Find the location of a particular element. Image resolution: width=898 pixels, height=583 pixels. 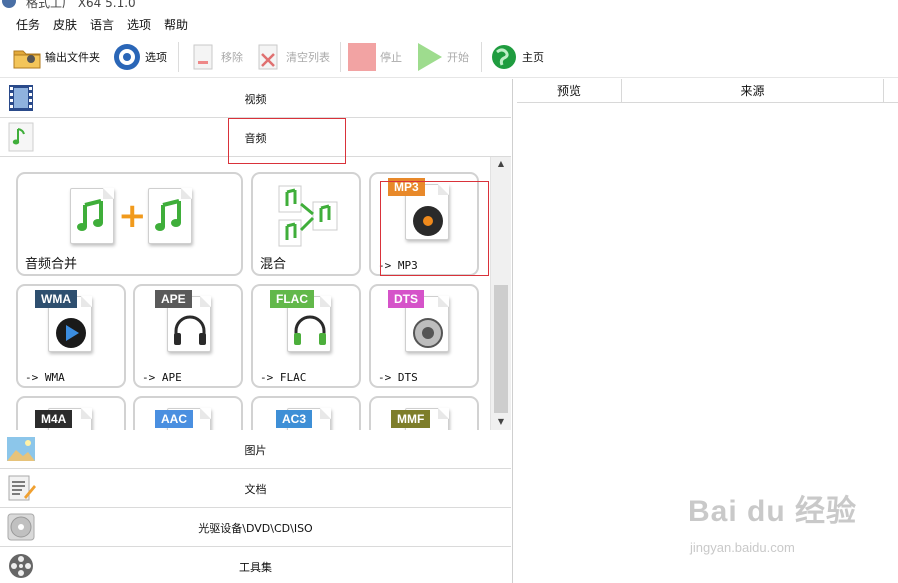

tile-mix-label: 混合 is located at coordinates (273, 264).